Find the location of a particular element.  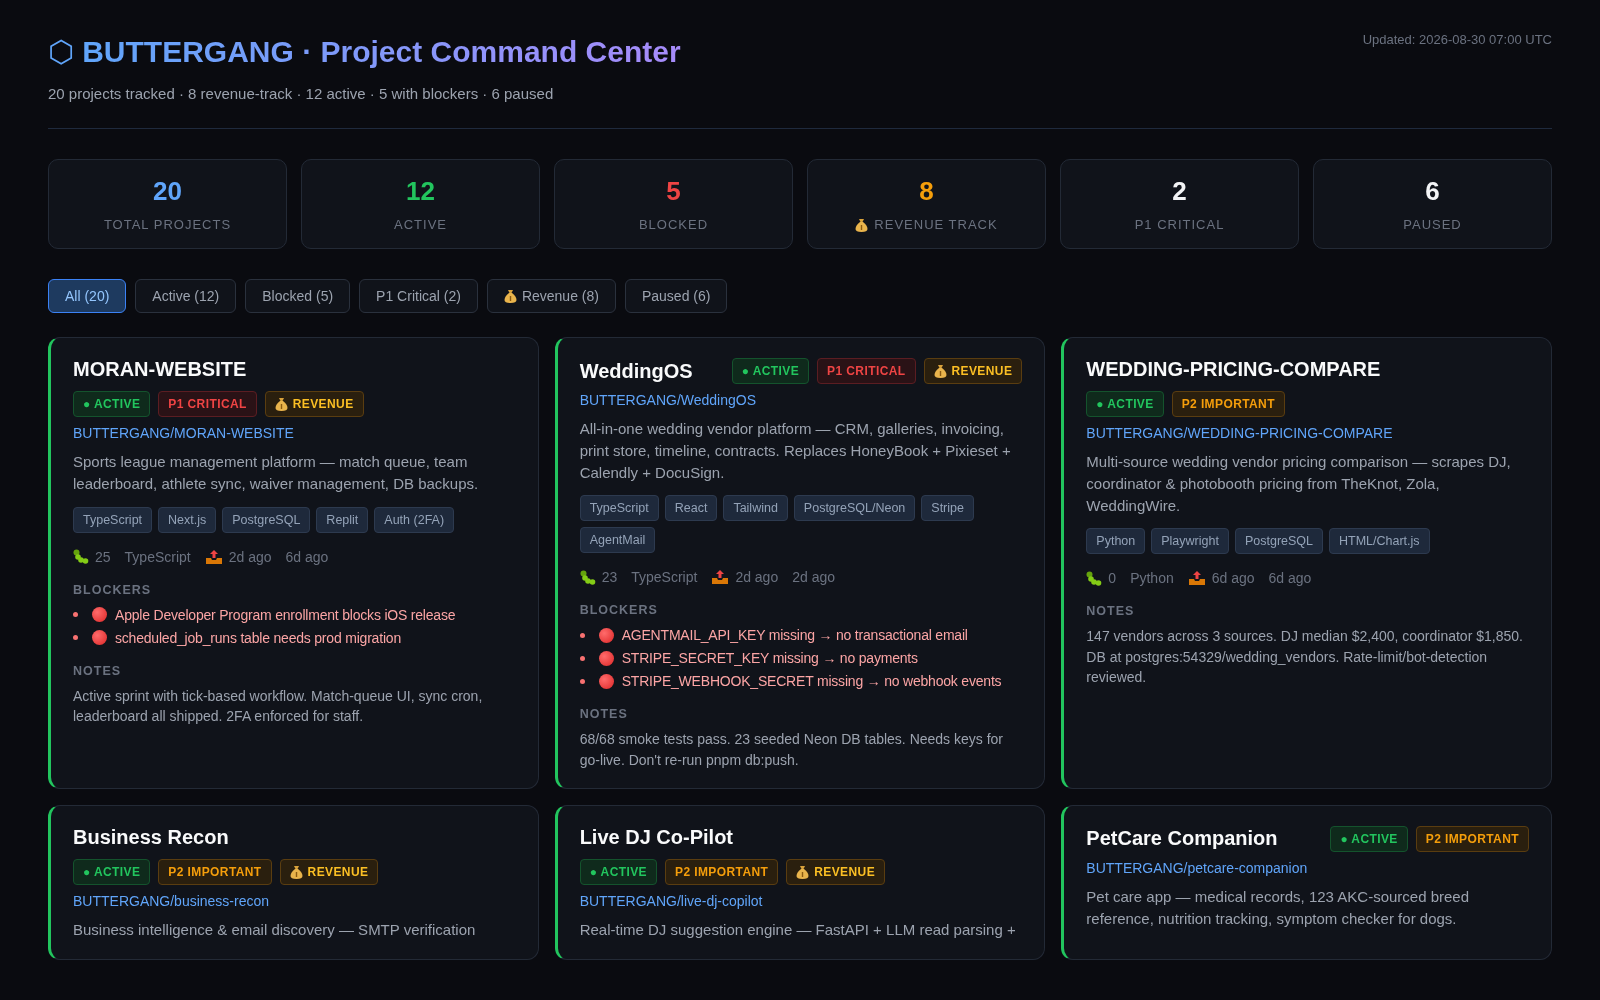

stat-value: 5 is located at coordinates (673, 191).